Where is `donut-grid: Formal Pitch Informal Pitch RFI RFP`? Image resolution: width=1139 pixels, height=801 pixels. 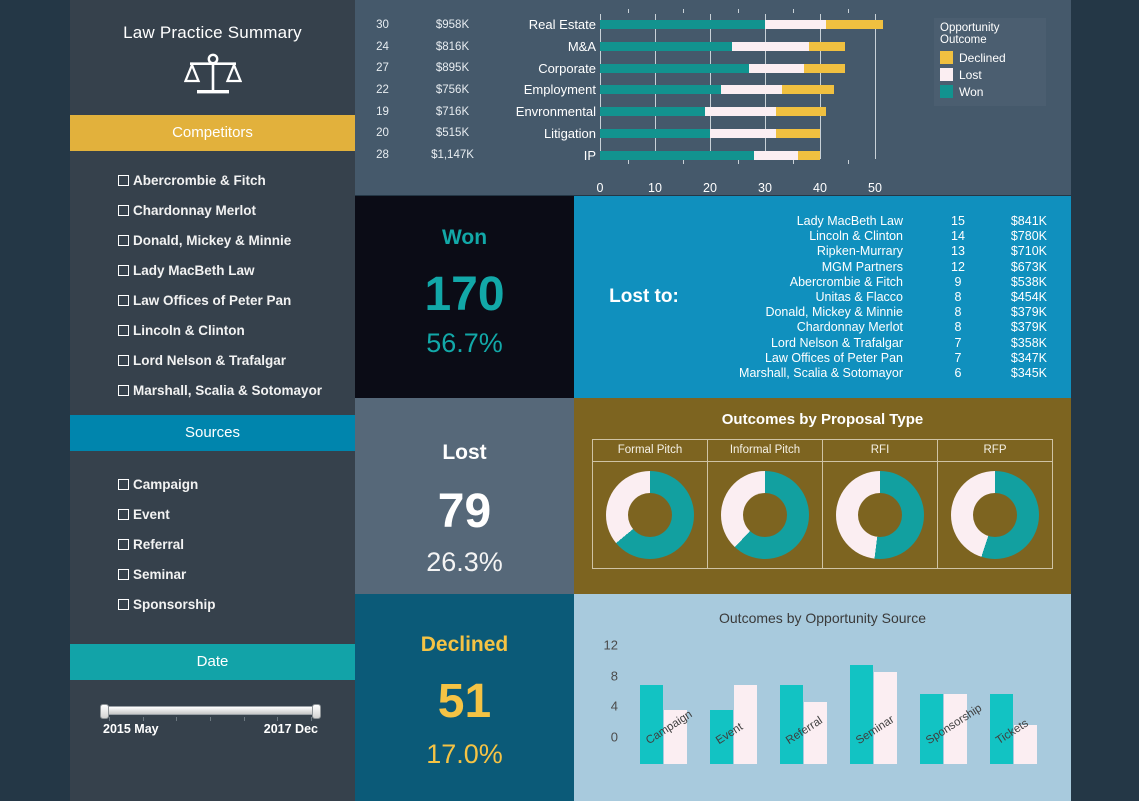 donut-grid: Formal Pitch Informal Pitch RFI RFP is located at coordinates (822, 504).